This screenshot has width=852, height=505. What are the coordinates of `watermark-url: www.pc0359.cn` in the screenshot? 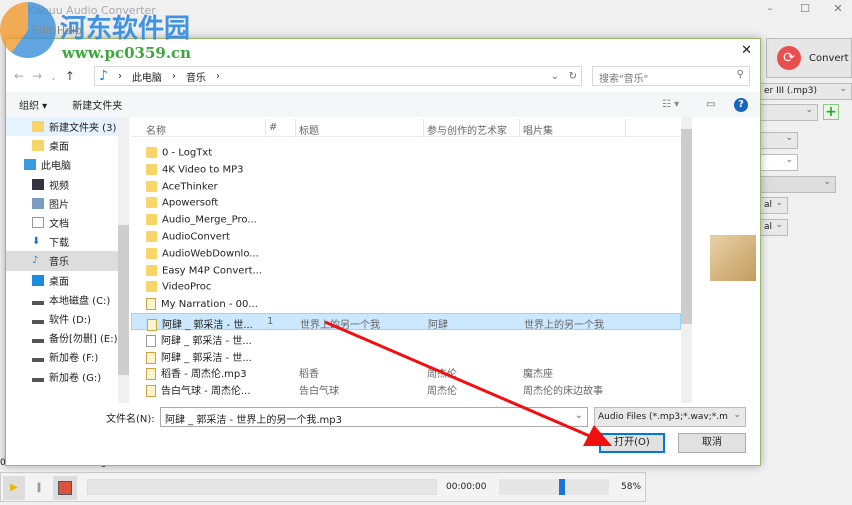 It's located at (127, 53).